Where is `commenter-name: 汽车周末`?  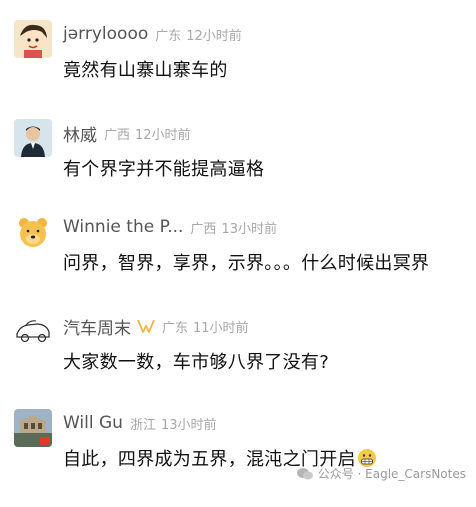
commenter-name: 汽车周末 is located at coordinates (97, 326).